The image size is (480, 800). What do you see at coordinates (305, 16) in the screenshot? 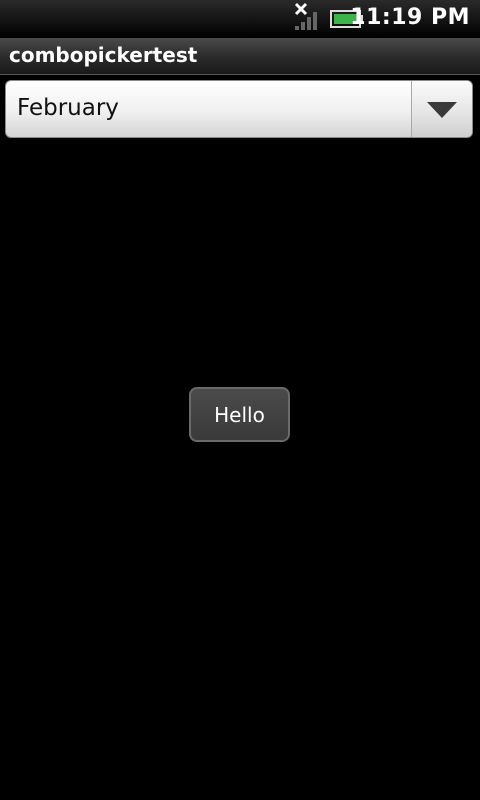
I see `signal-off-icon` at bounding box center [305, 16].